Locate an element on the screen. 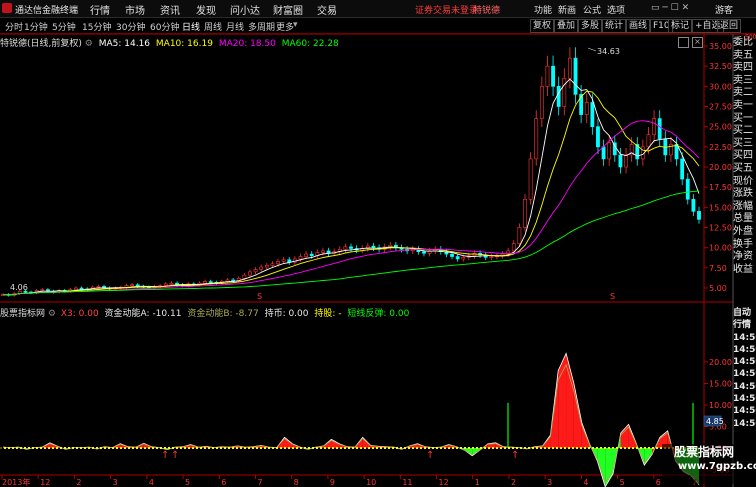 Image resolution: width=756 pixels, height=487 pixels. tick-panel-label: 行情 is located at coordinates (744, 325).